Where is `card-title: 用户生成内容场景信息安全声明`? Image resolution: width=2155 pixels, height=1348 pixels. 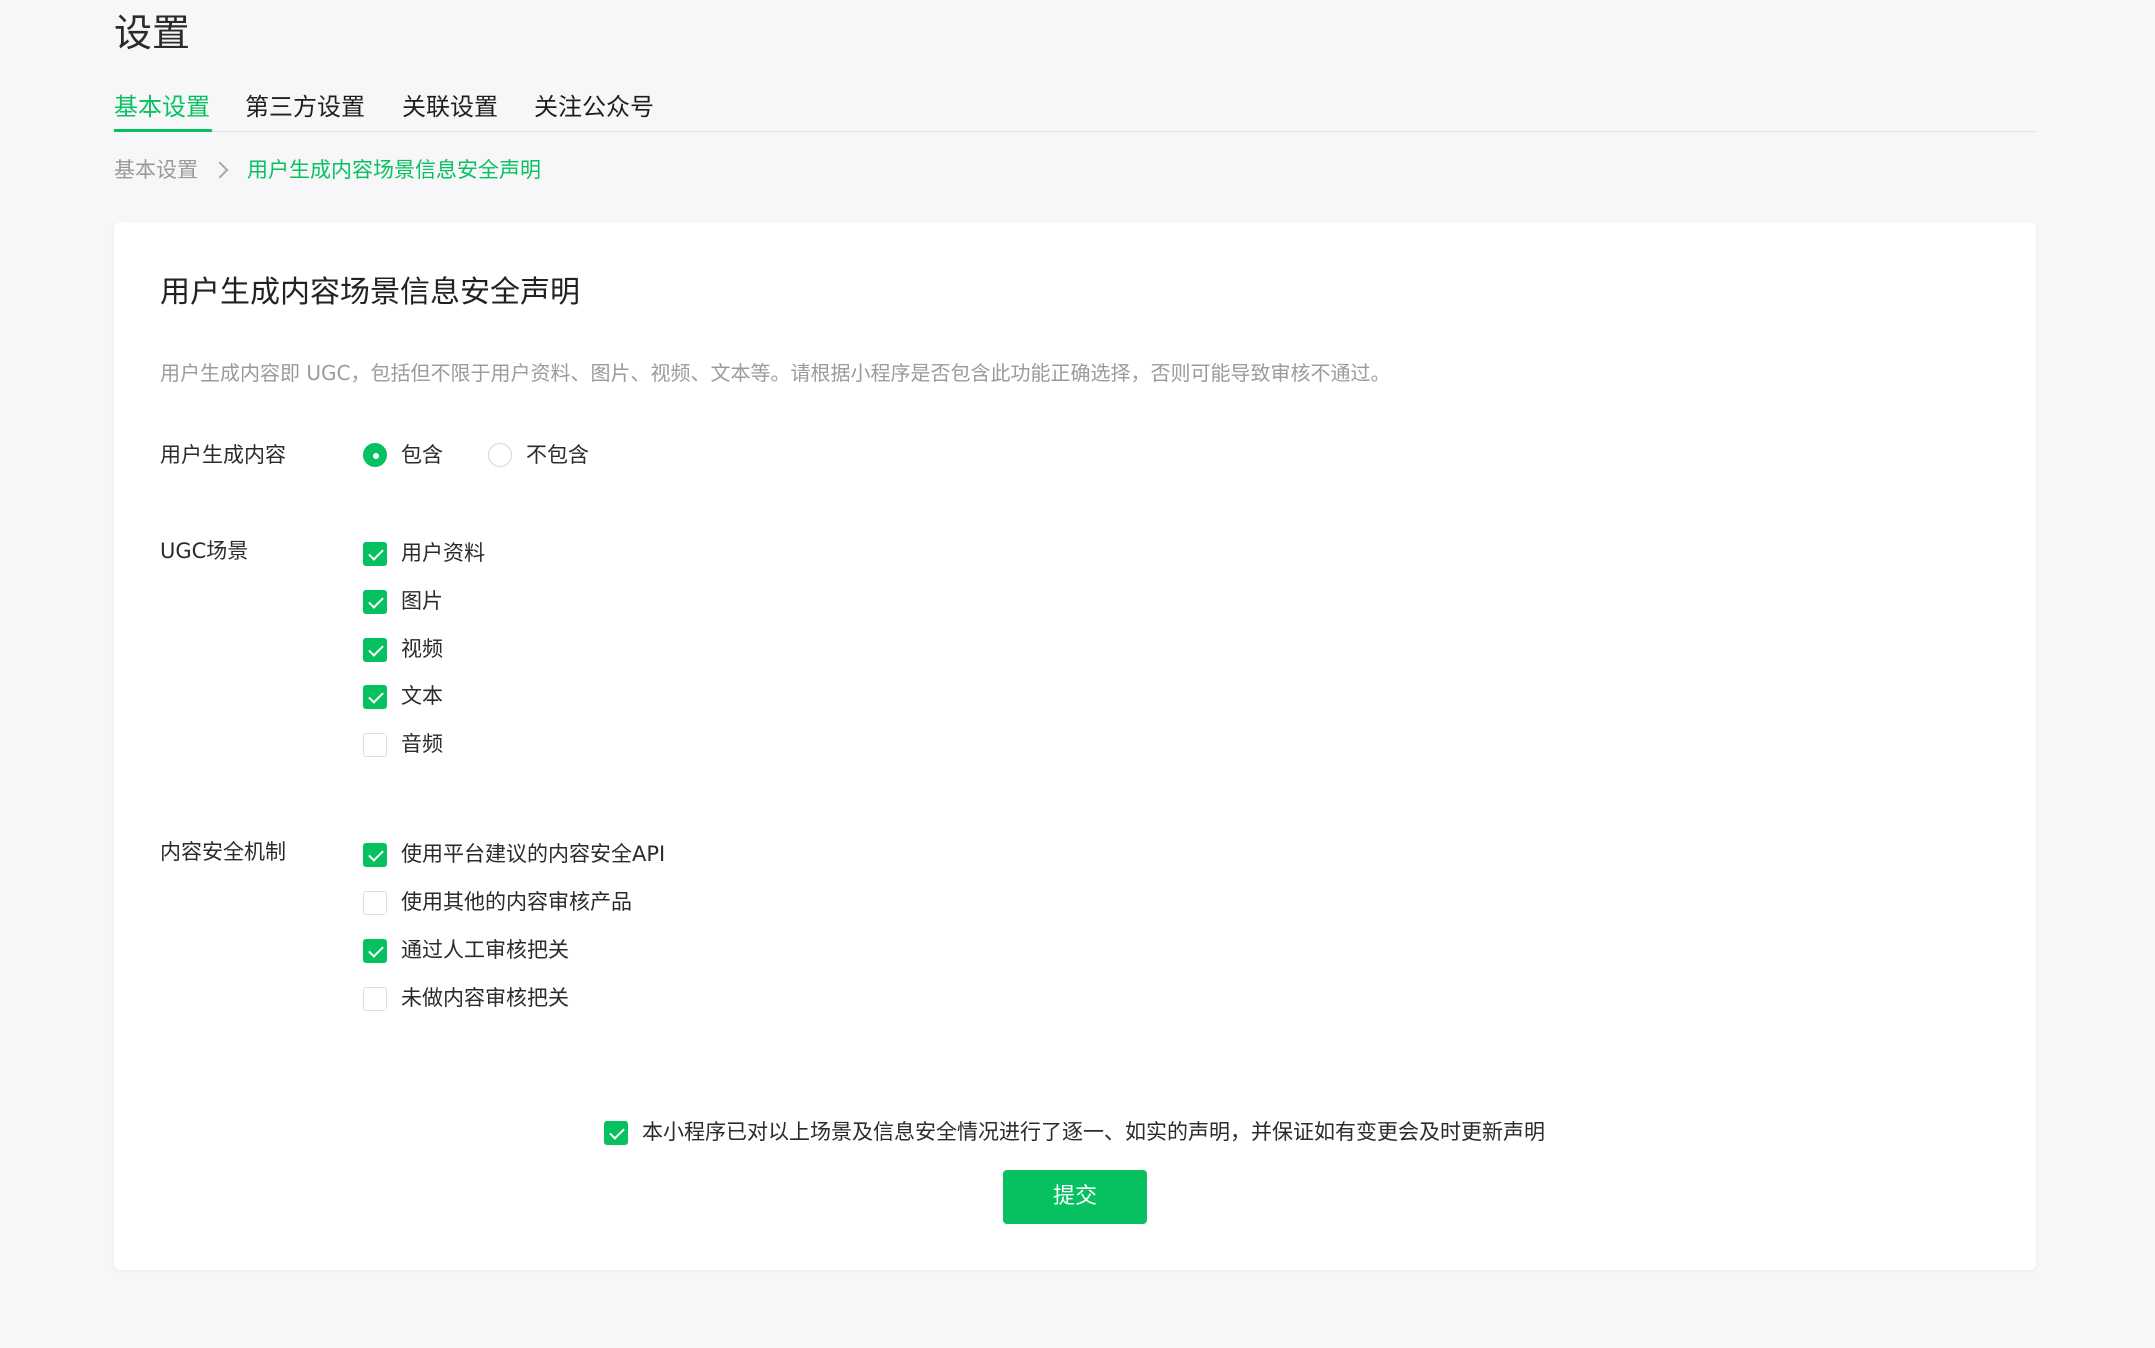 card-title: 用户生成内容场景信息安全声明 is located at coordinates (370, 292).